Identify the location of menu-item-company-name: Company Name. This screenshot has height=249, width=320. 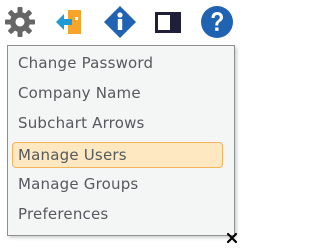
(117, 94).